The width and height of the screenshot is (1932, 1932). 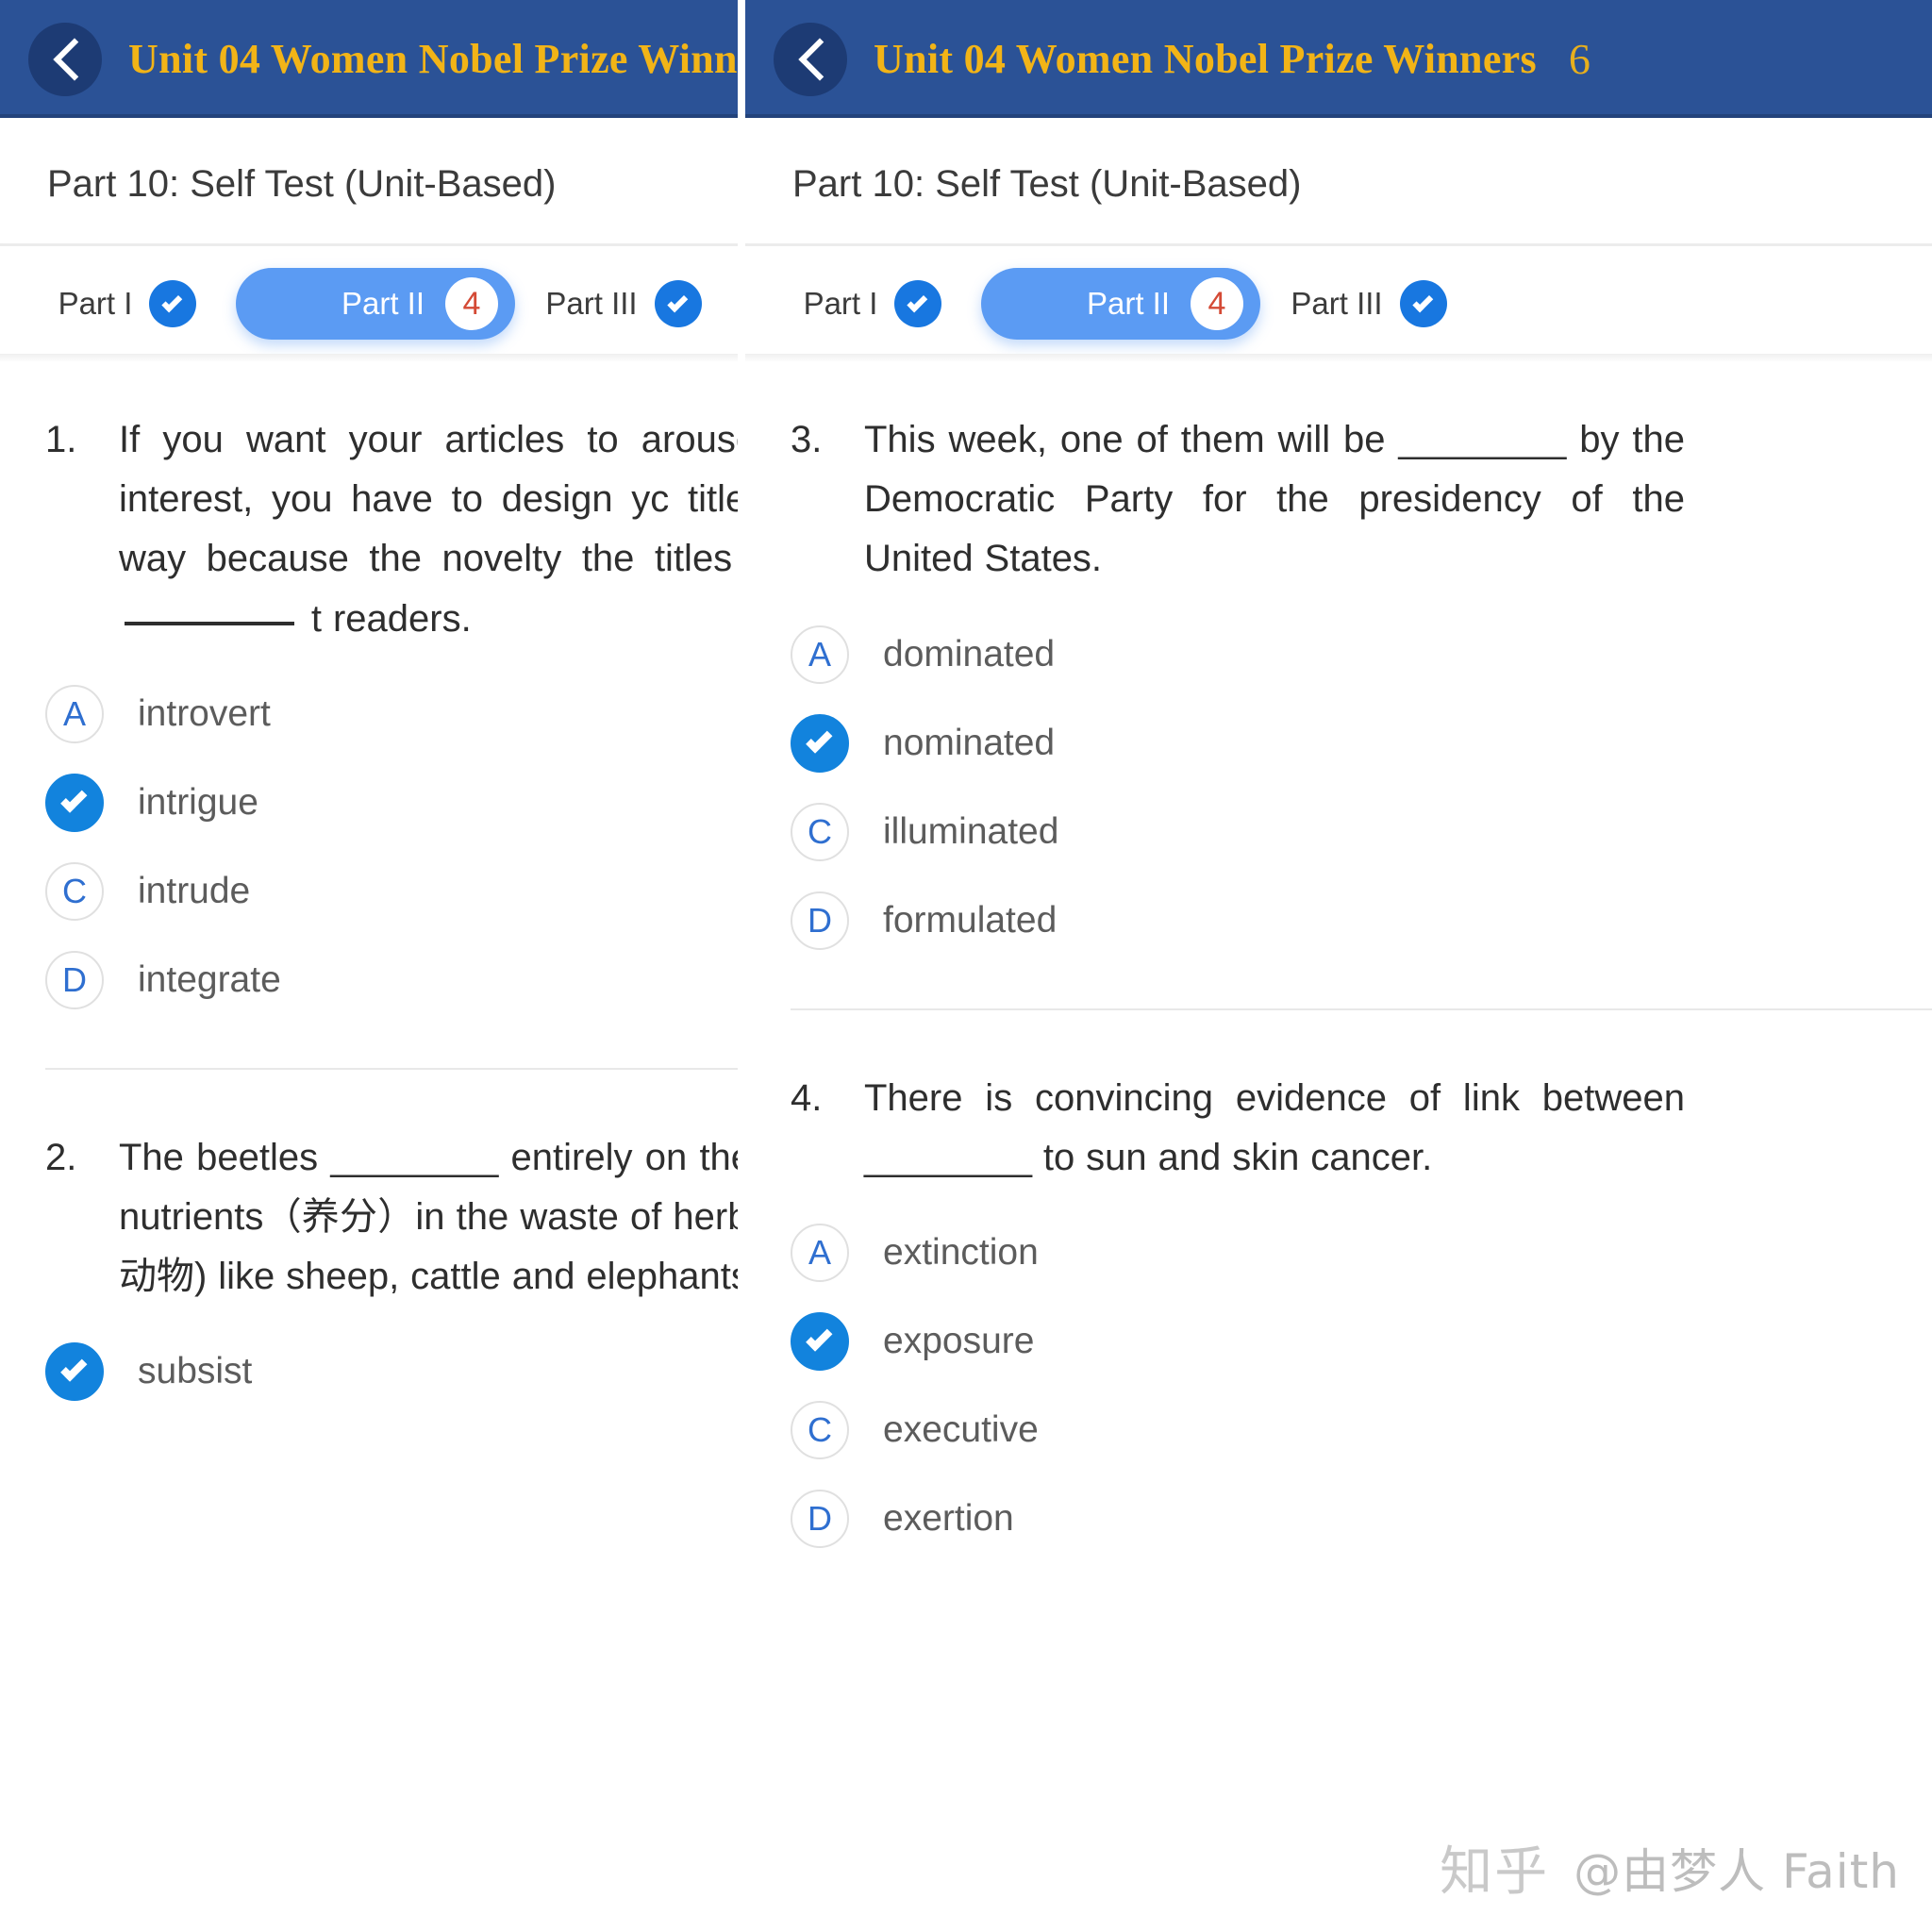 What do you see at coordinates (1339, 921) in the screenshot?
I see `option-row: D formulated` at bounding box center [1339, 921].